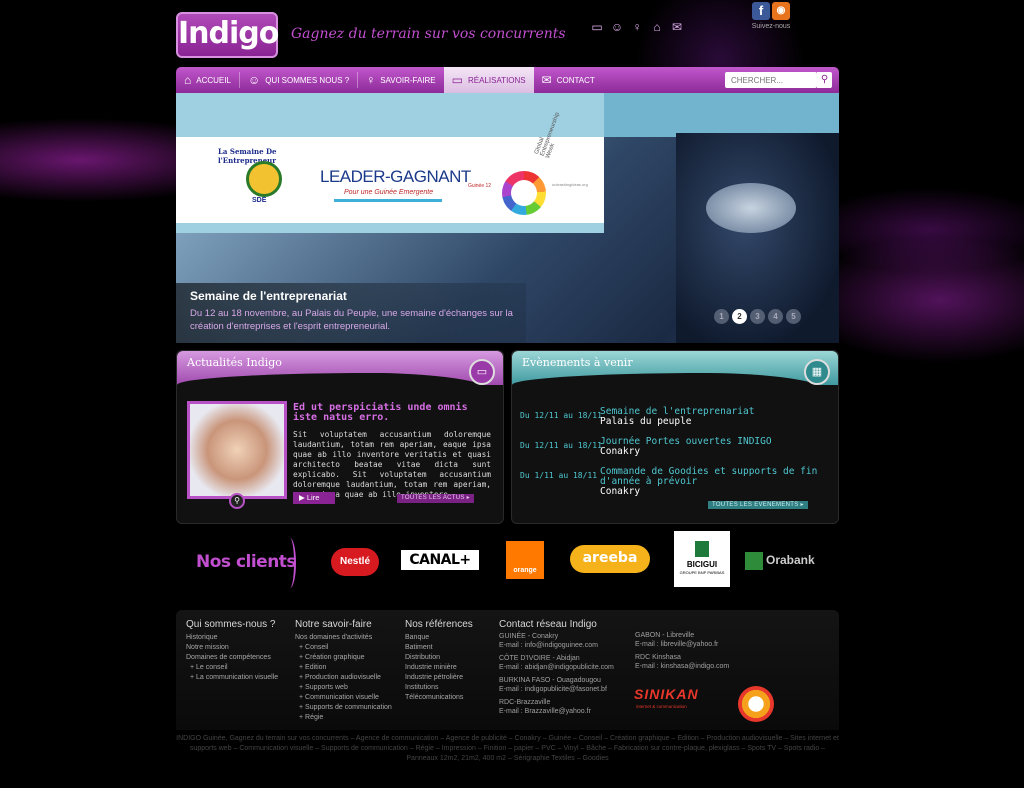 The image size is (1024, 788). Describe the element at coordinates (439, 648) in the screenshot. I see `footer-link: Batiment` at that location.